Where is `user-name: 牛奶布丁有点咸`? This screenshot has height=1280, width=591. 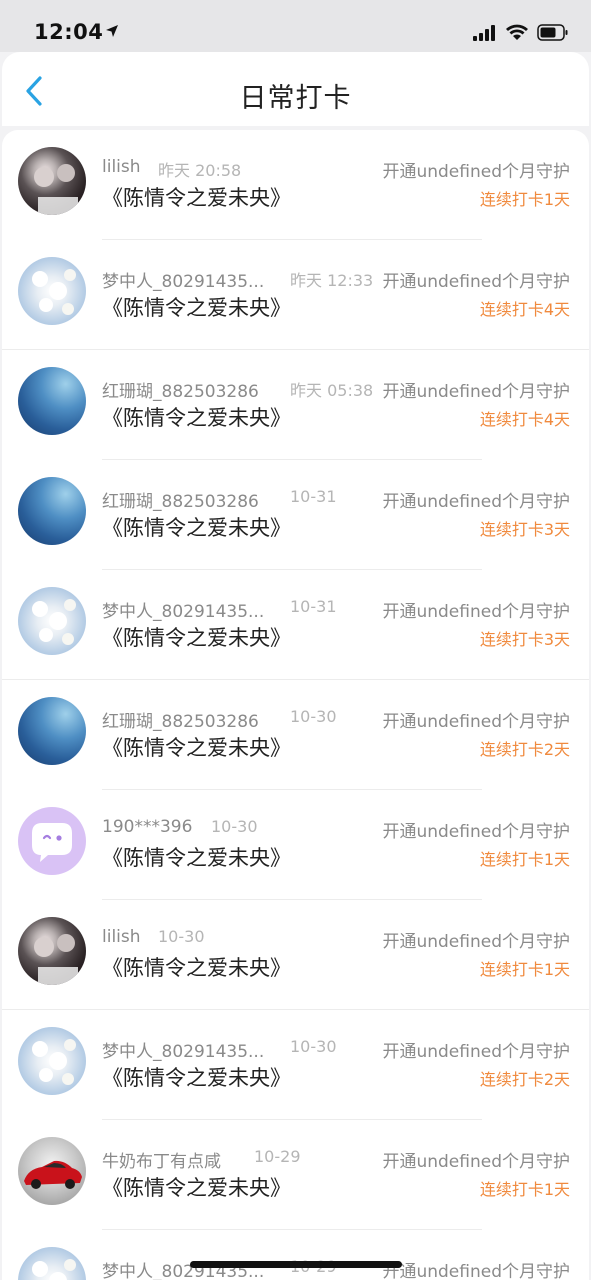 user-name: 牛奶布丁有点咸 is located at coordinates (161, 1162).